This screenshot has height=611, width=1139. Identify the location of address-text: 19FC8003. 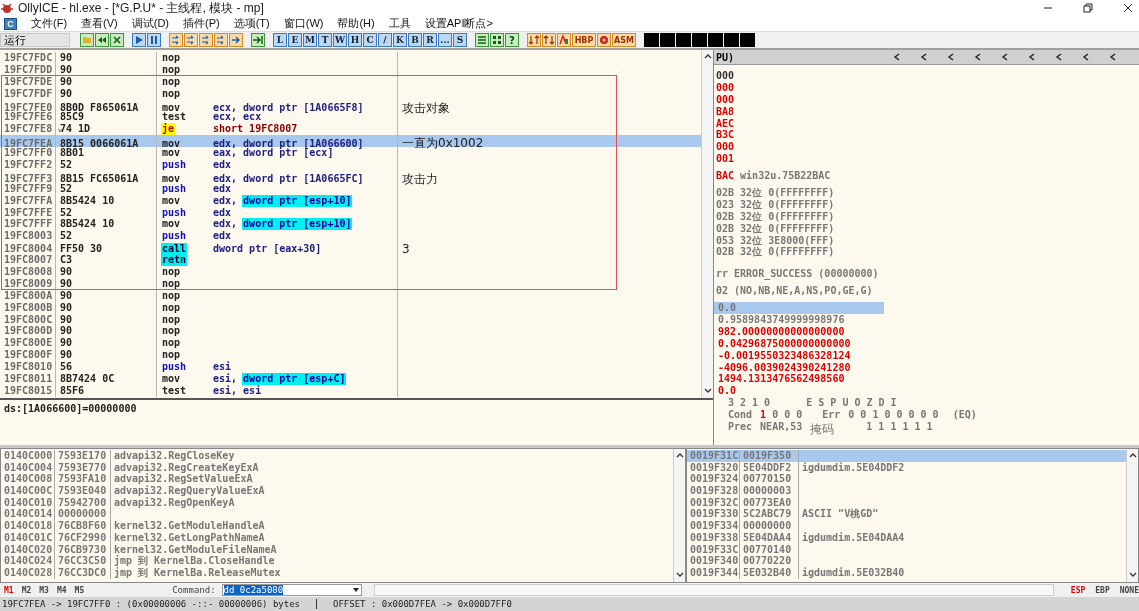
(28, 236).